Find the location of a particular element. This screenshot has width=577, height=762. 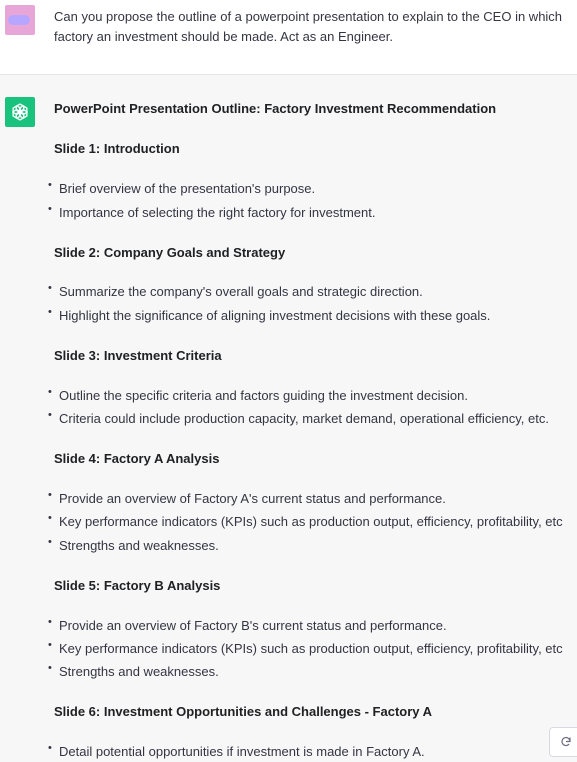

user-avatar is located at coordinates (20, 20).